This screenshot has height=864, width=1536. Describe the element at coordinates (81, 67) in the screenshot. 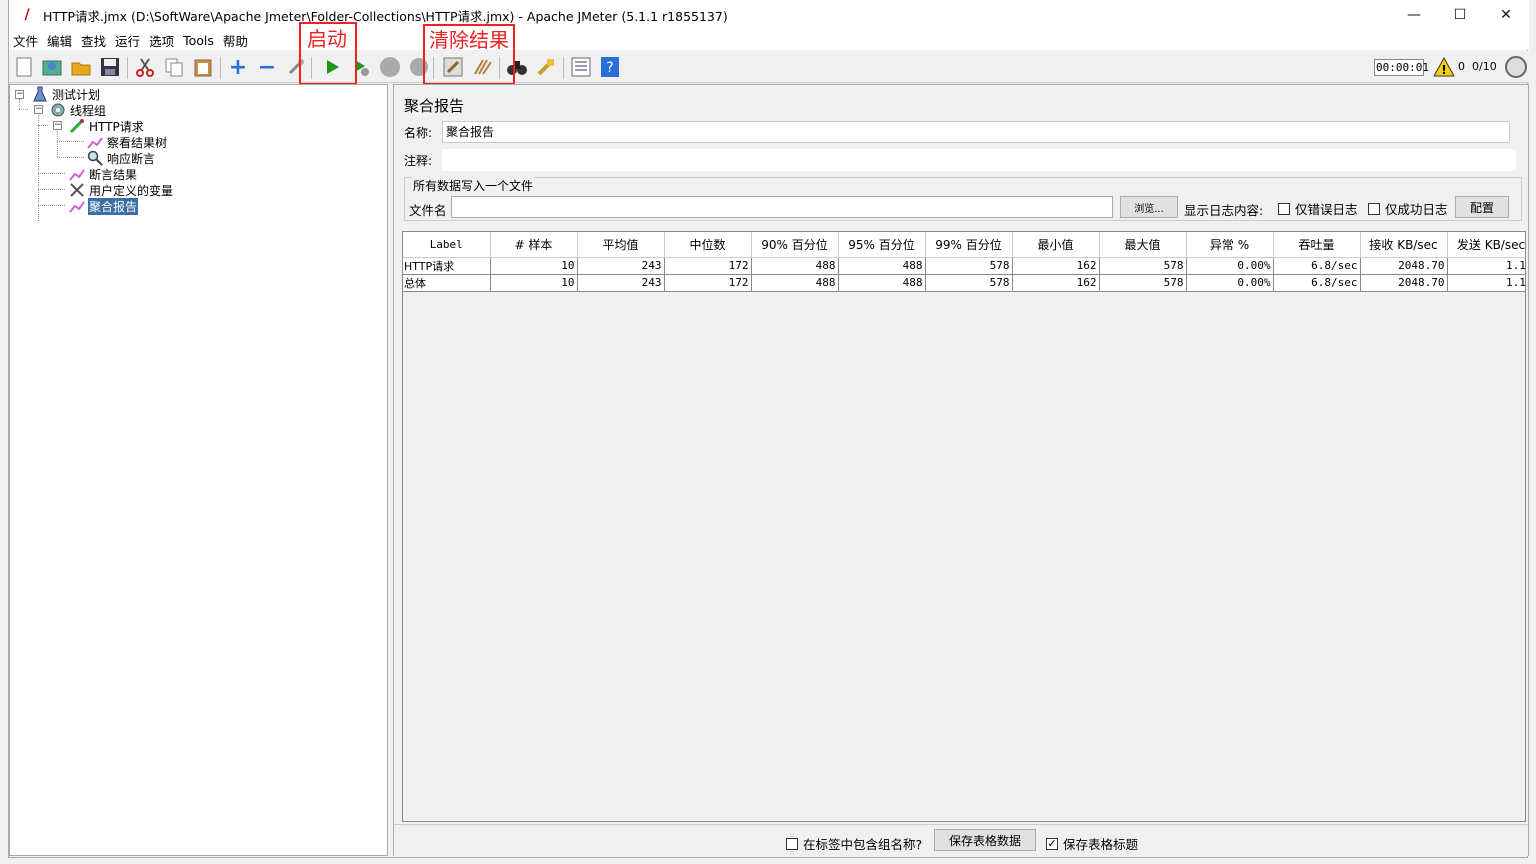

I see `open-icon` at that location.